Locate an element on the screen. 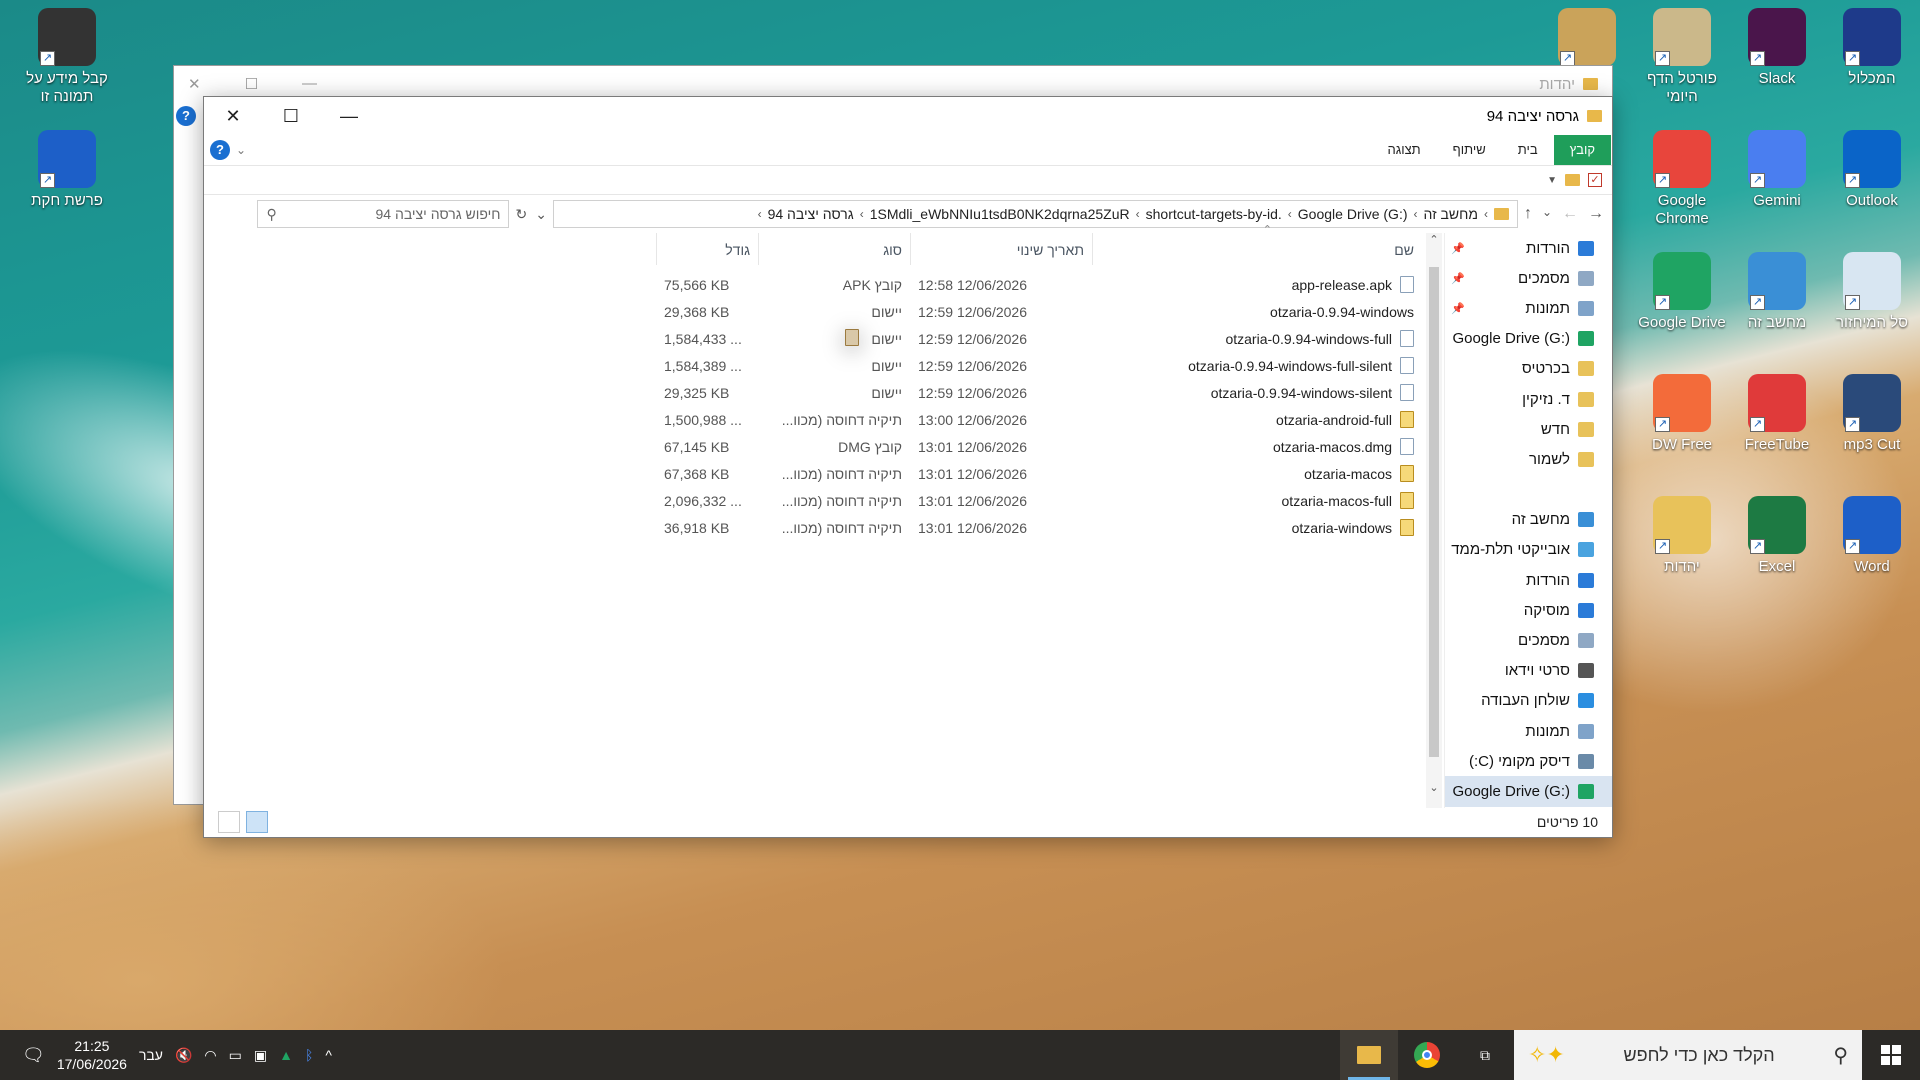 Image resolution: width=1920 pixels, height=1080 pixels. battery-icon: ▭ is located at coordinates (235, 1055).